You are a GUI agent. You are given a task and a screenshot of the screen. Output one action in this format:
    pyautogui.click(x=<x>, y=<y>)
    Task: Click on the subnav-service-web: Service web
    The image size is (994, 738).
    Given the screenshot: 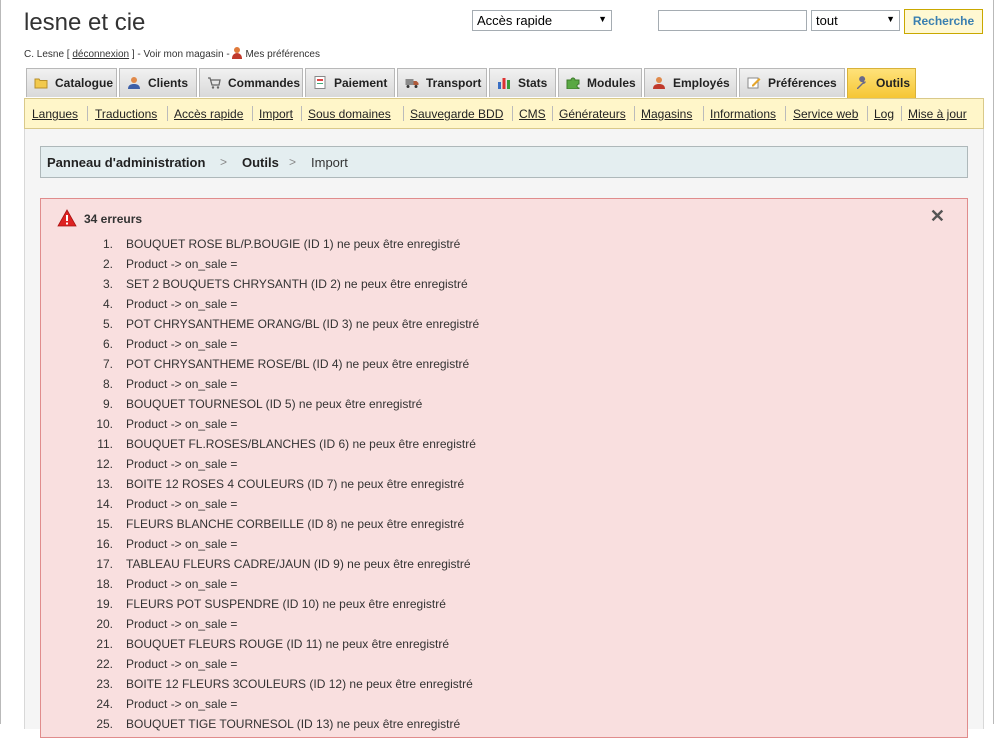 What is the action you would take?
    pyautogui.click(x=825, y=114)
    